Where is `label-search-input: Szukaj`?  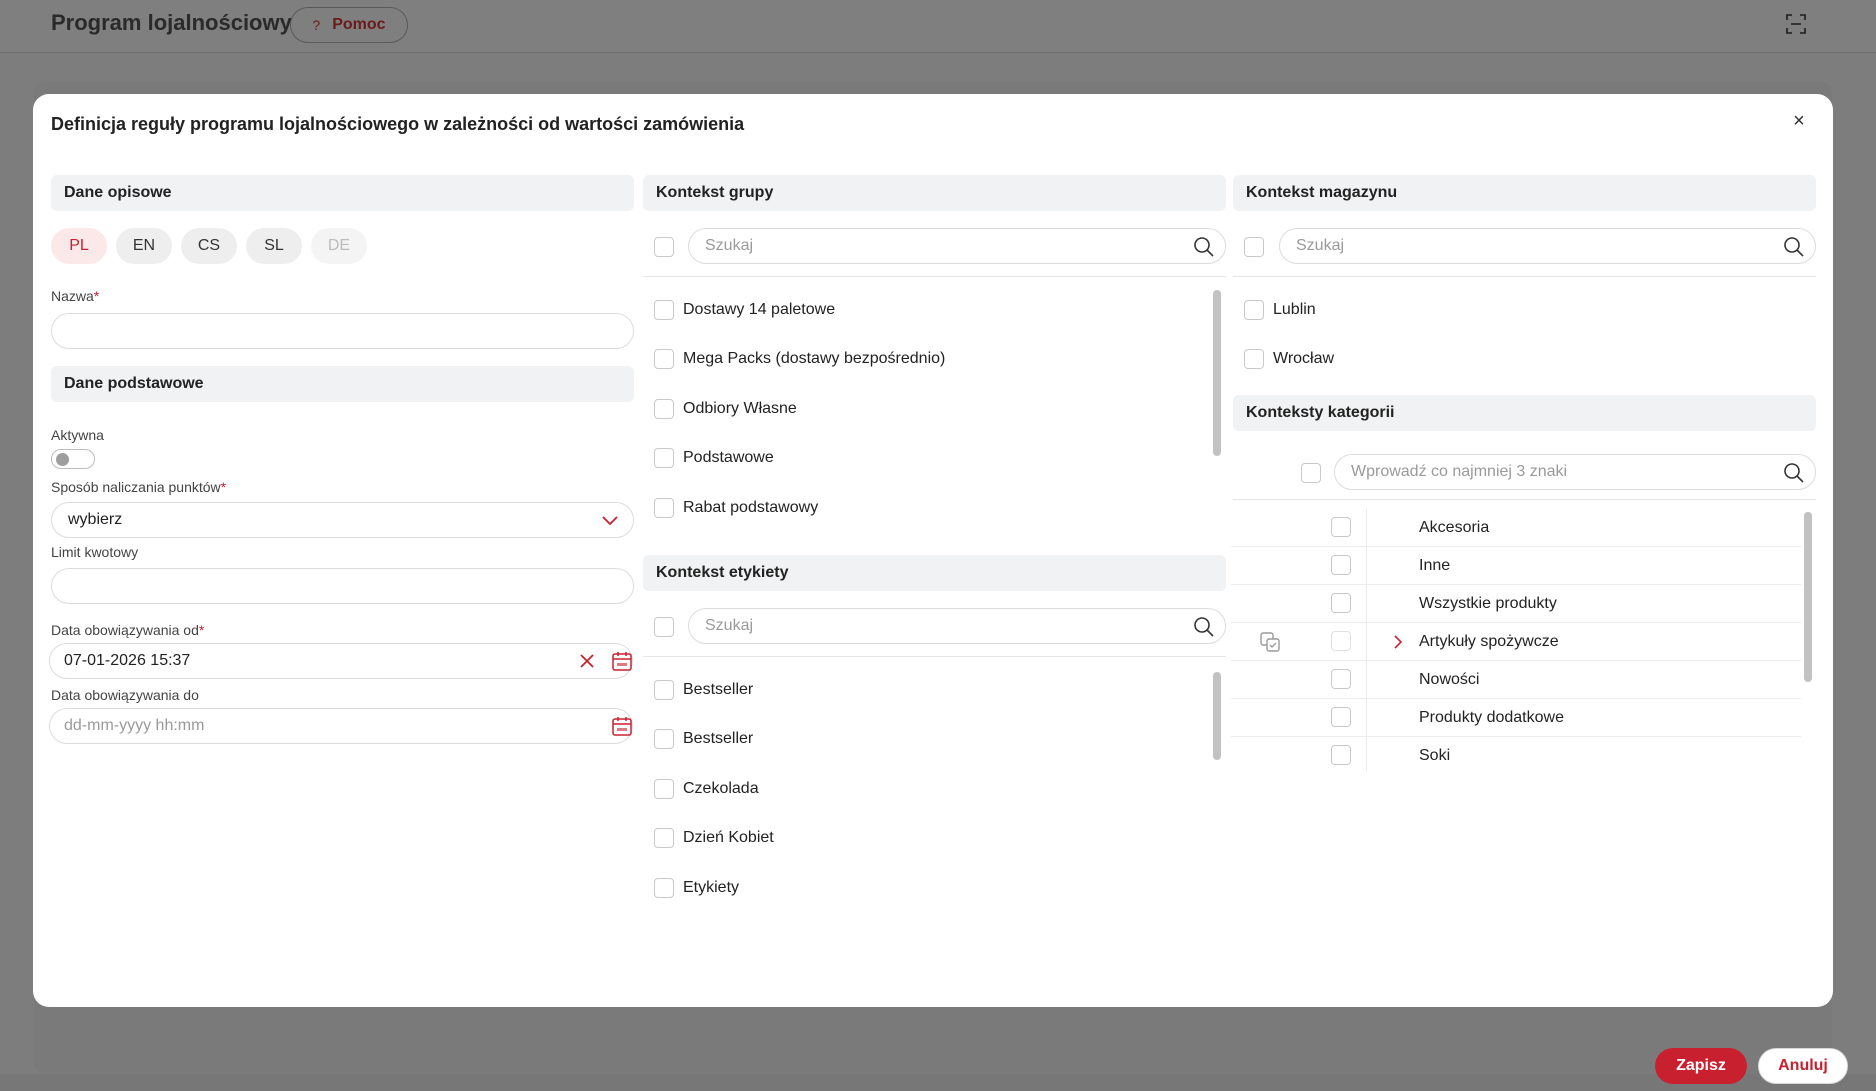 label-search-input: Szukaj is located at coordinates (957, 626).